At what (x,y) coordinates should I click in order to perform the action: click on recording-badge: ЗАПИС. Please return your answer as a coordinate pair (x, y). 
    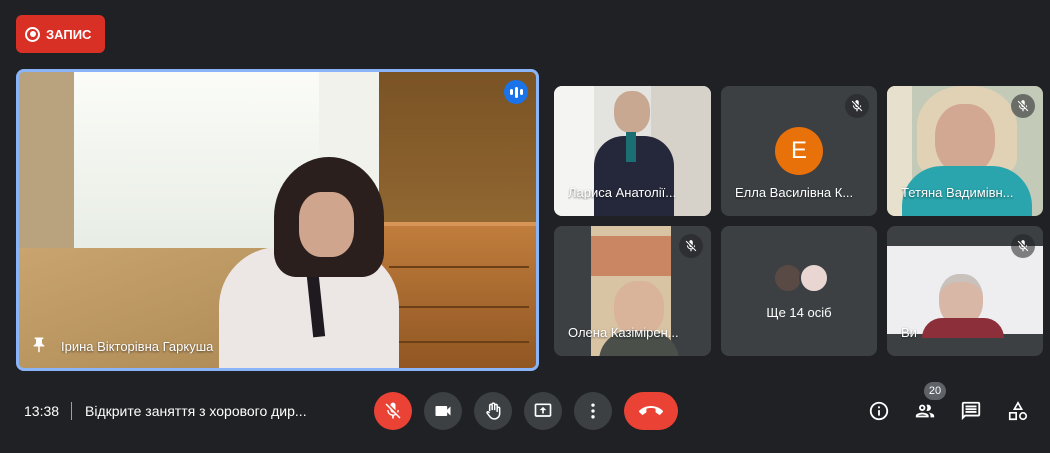
    Looking at the image, I should click on (60, 34).